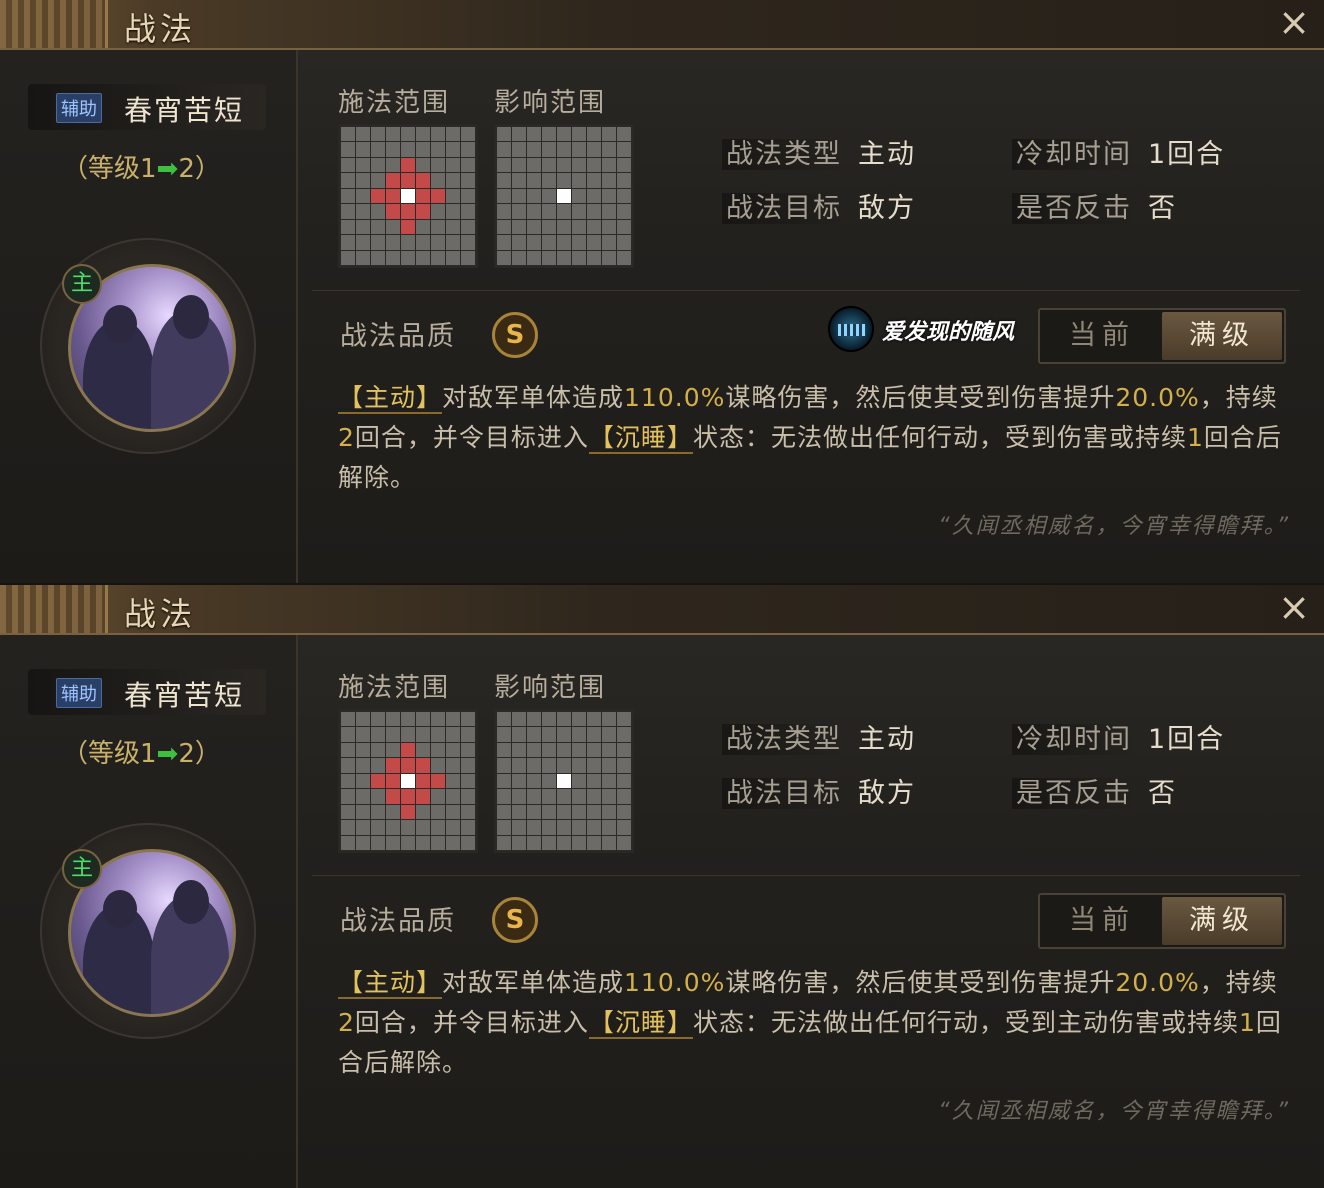  I want to click on info-cooldown: 冷却时间 1回合, so click(1118, 737).